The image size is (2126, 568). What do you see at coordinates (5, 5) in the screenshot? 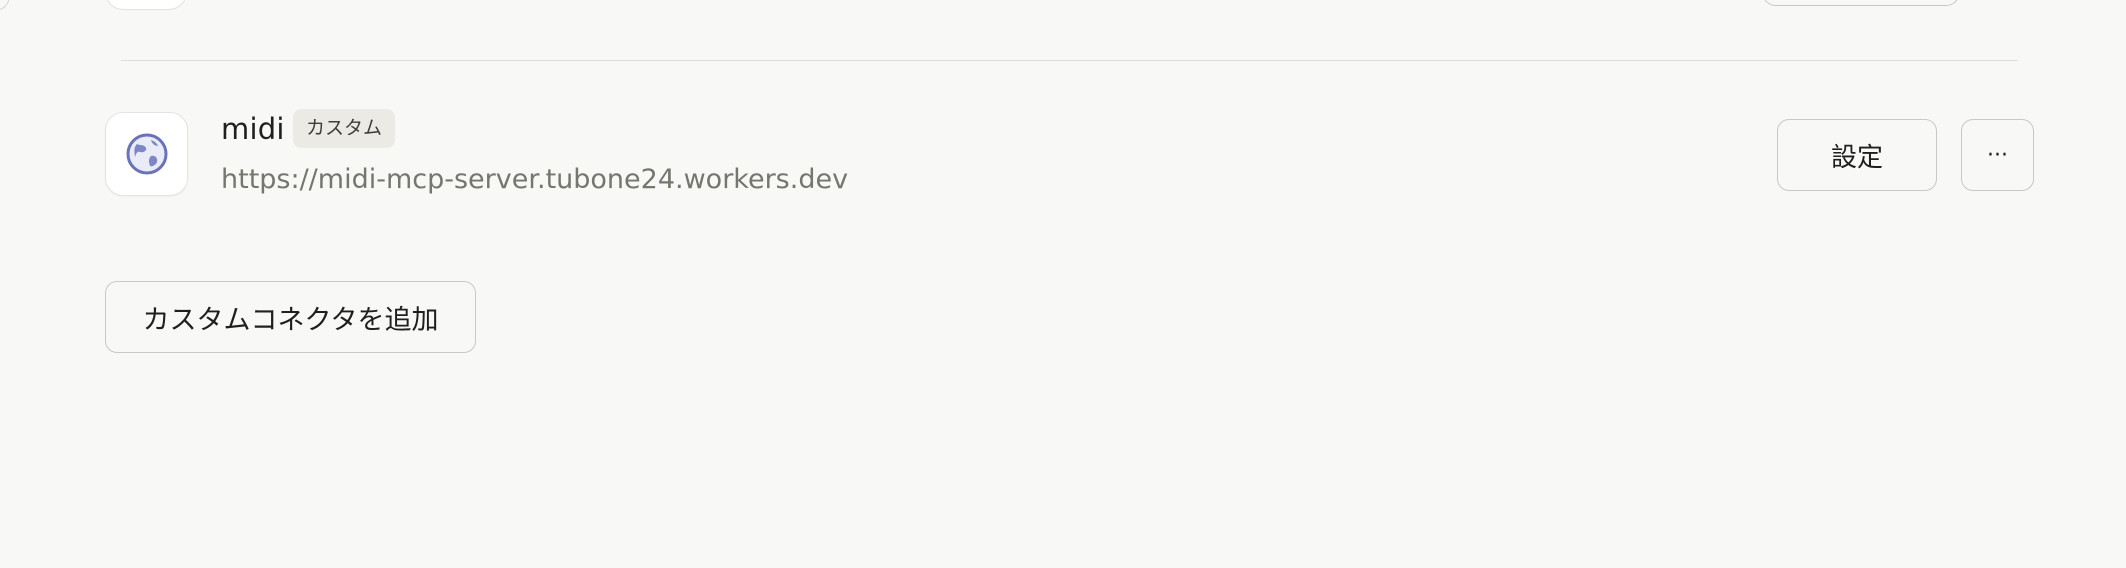
I see `partial-element-left-edge` at bounding box center [5, 5].